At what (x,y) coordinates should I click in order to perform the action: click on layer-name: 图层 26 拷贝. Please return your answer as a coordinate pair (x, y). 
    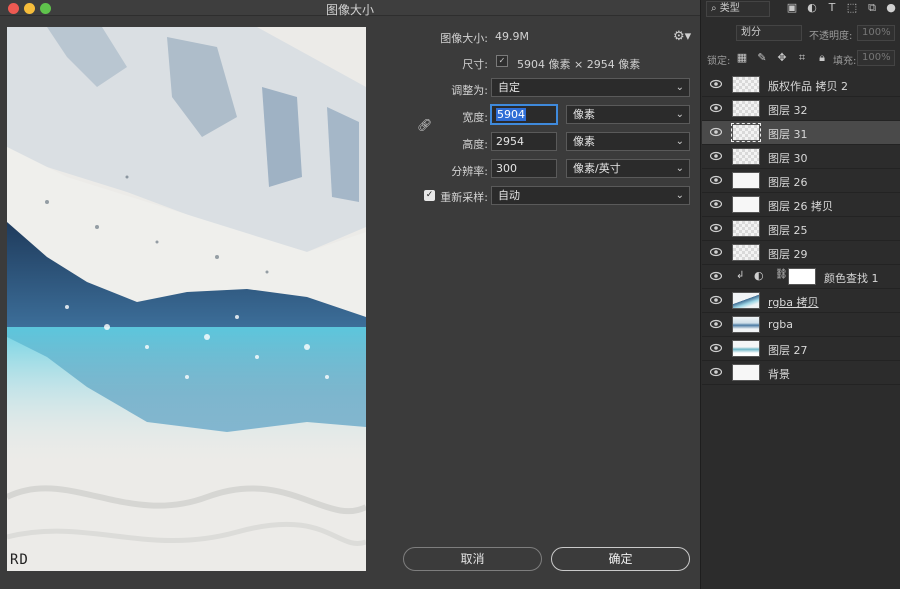
    Looking at the image, I should click on (800, 206).